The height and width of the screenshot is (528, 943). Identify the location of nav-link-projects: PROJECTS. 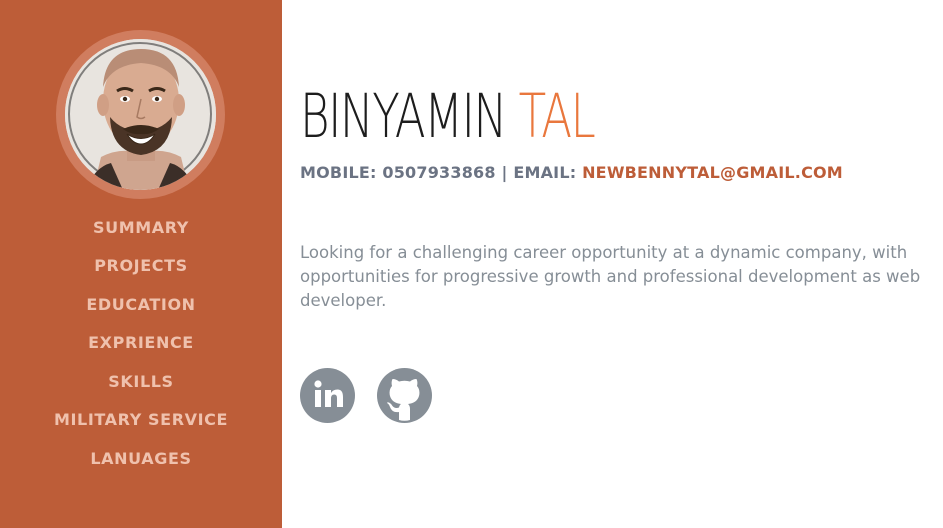
(141, 265).